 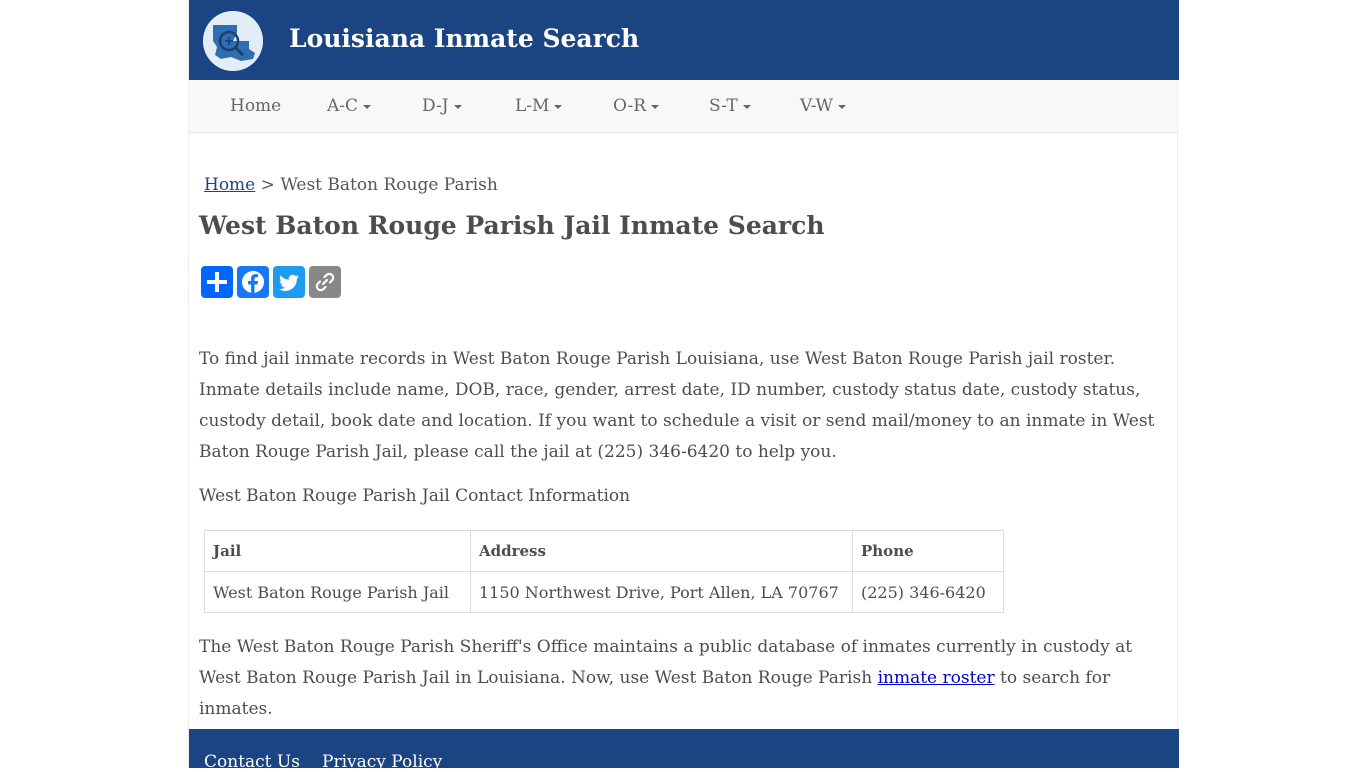 I want to click on twitter-icon, so click(x=288, y=282).